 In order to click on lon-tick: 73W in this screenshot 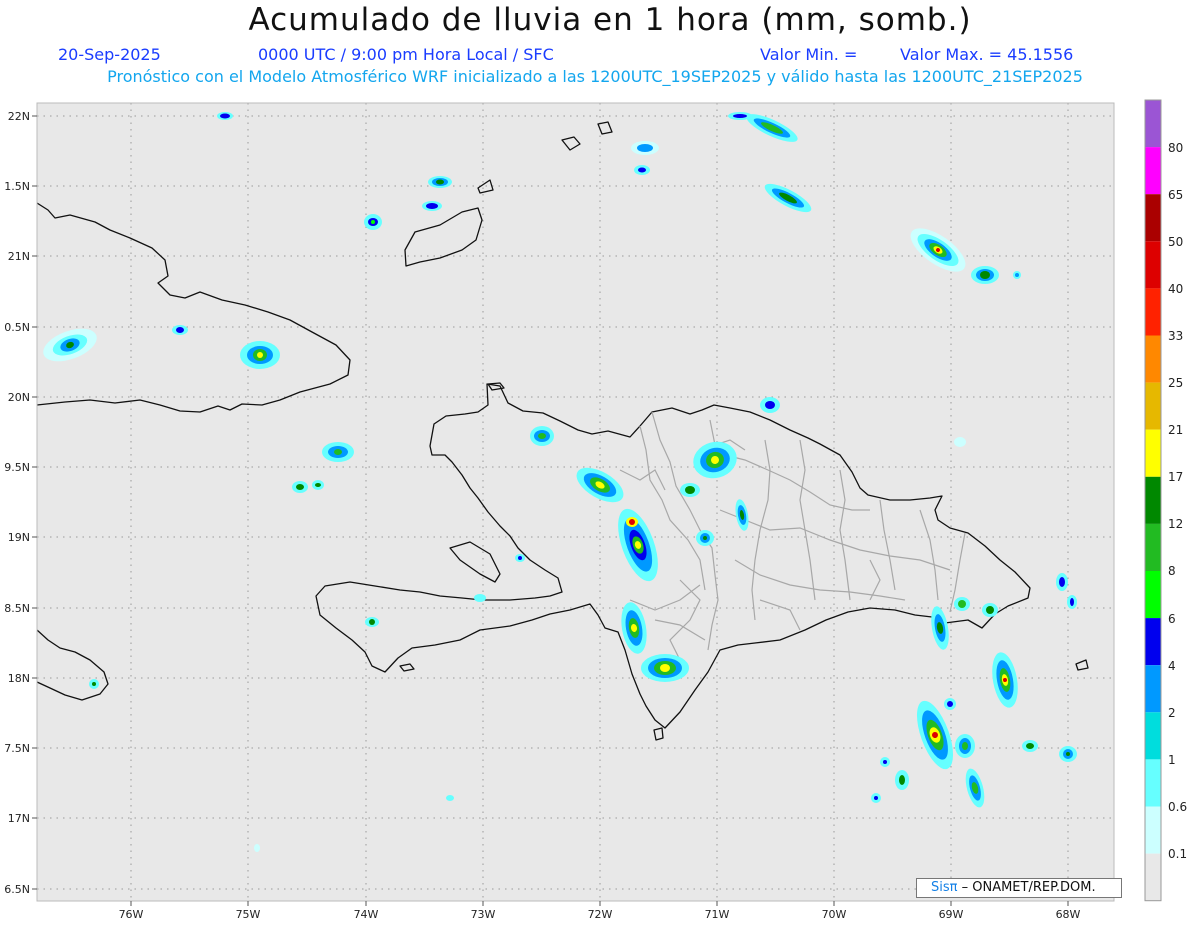, I will do `click(483, 914)`.